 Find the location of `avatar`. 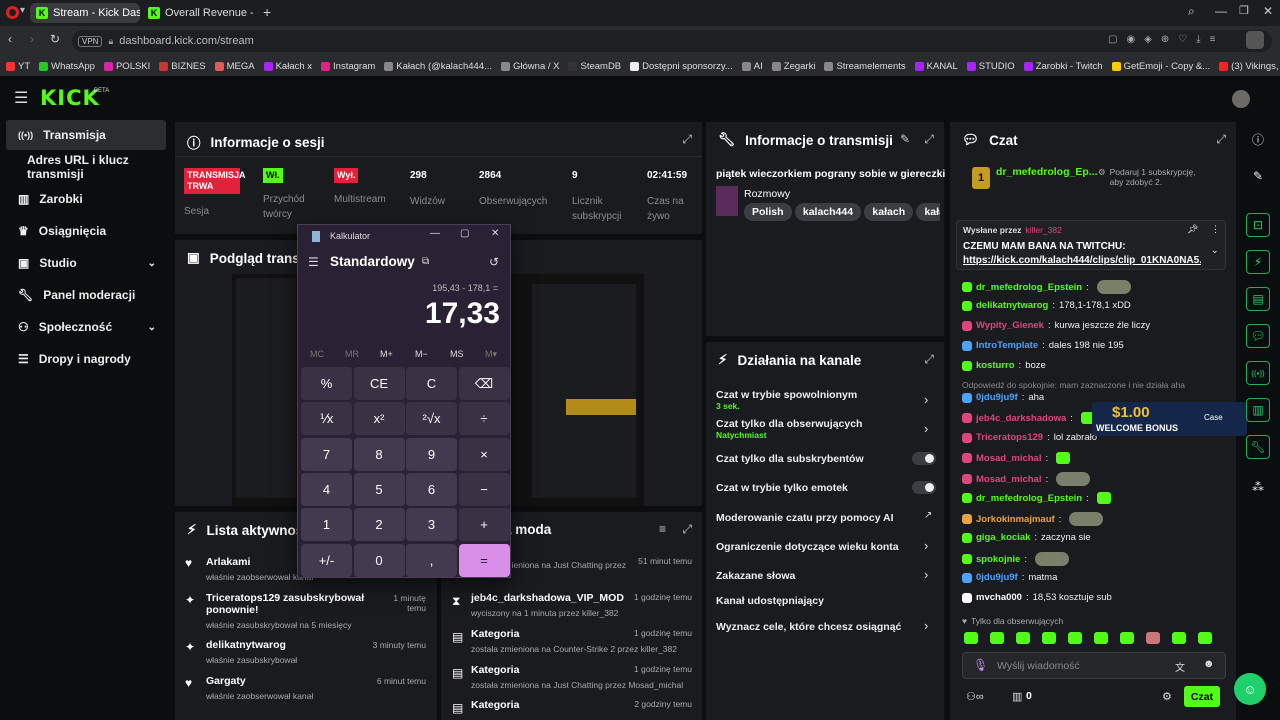

avatar is located at coordinates (1241, 99).